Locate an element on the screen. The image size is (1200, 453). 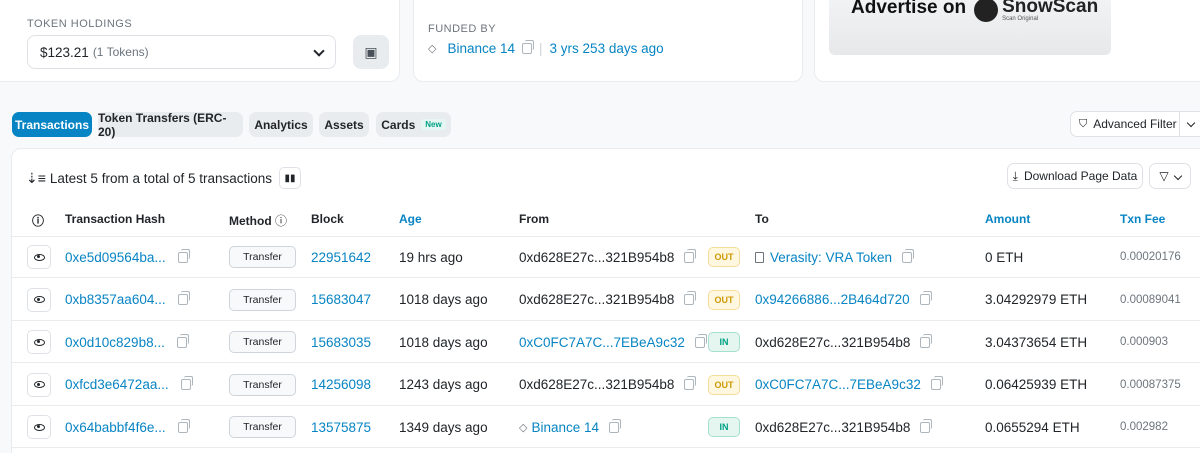
advanced-filter-icon: ⛉ is located at coordinates (1083, 123).